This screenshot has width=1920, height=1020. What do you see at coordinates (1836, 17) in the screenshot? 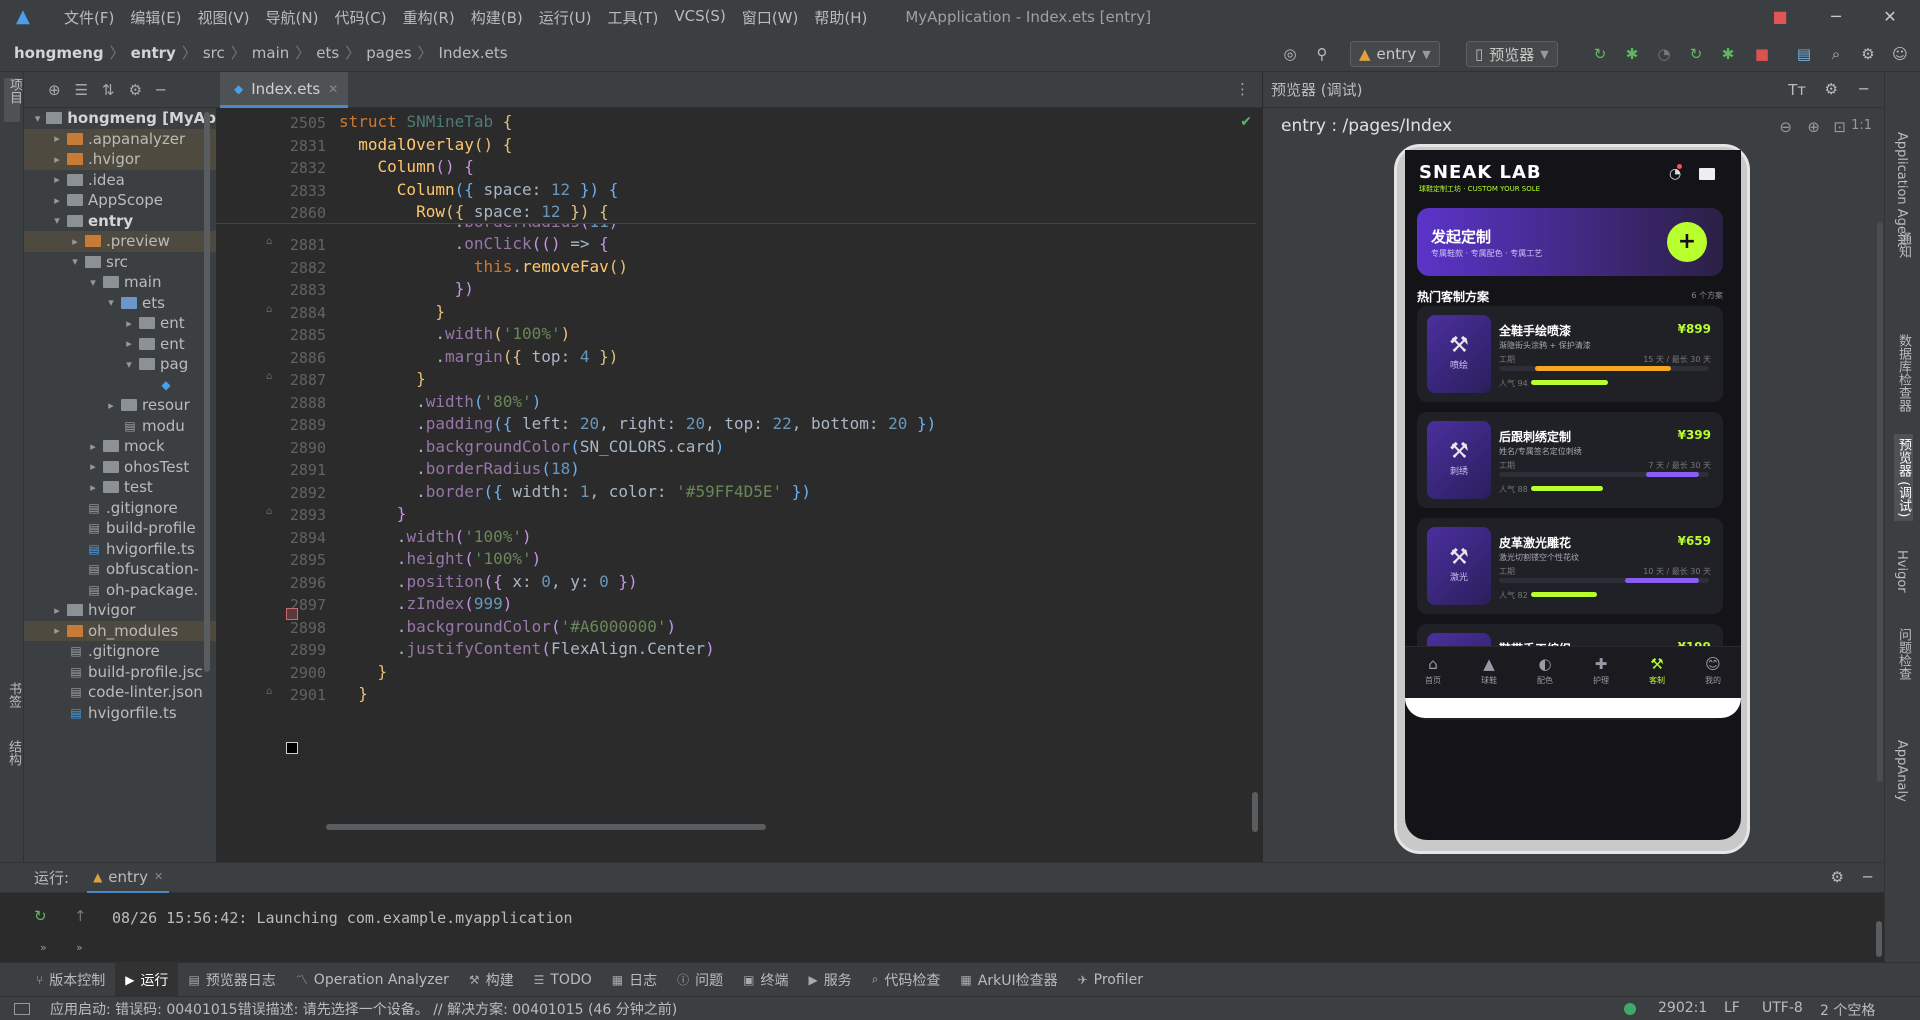
I see `minimize-icon: ─` at bounding box center [1836, 17].